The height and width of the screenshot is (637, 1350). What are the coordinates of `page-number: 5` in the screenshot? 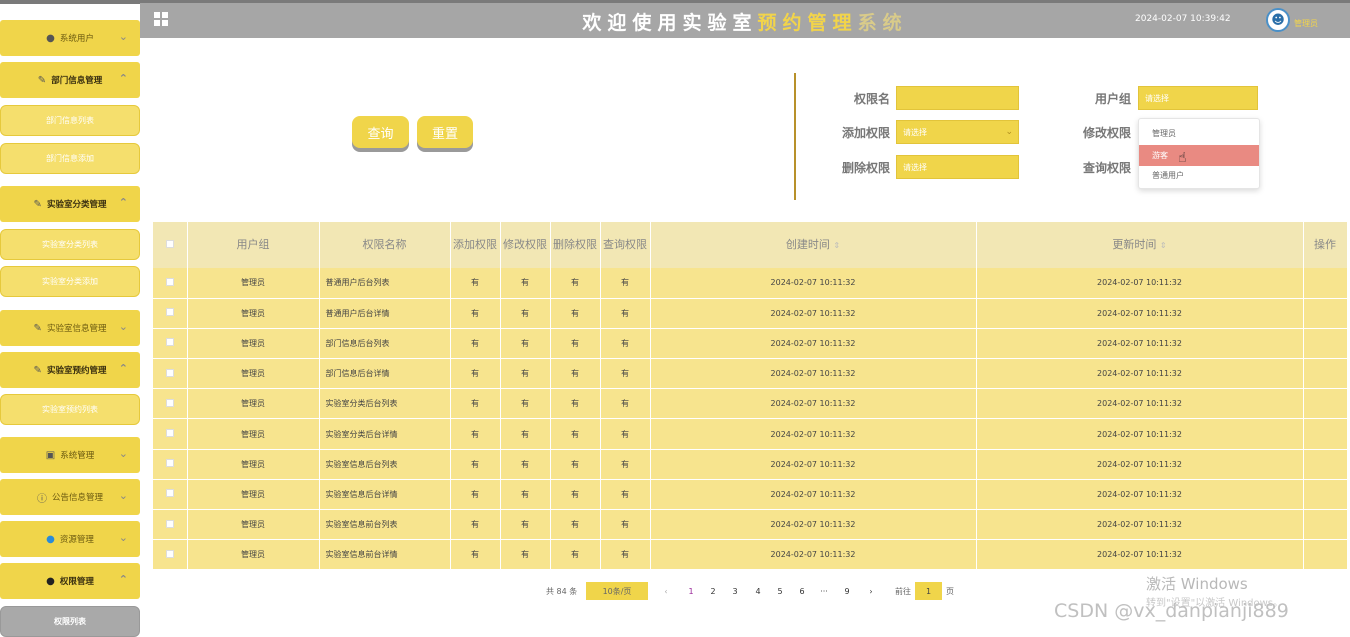 It's located at (780, 591).